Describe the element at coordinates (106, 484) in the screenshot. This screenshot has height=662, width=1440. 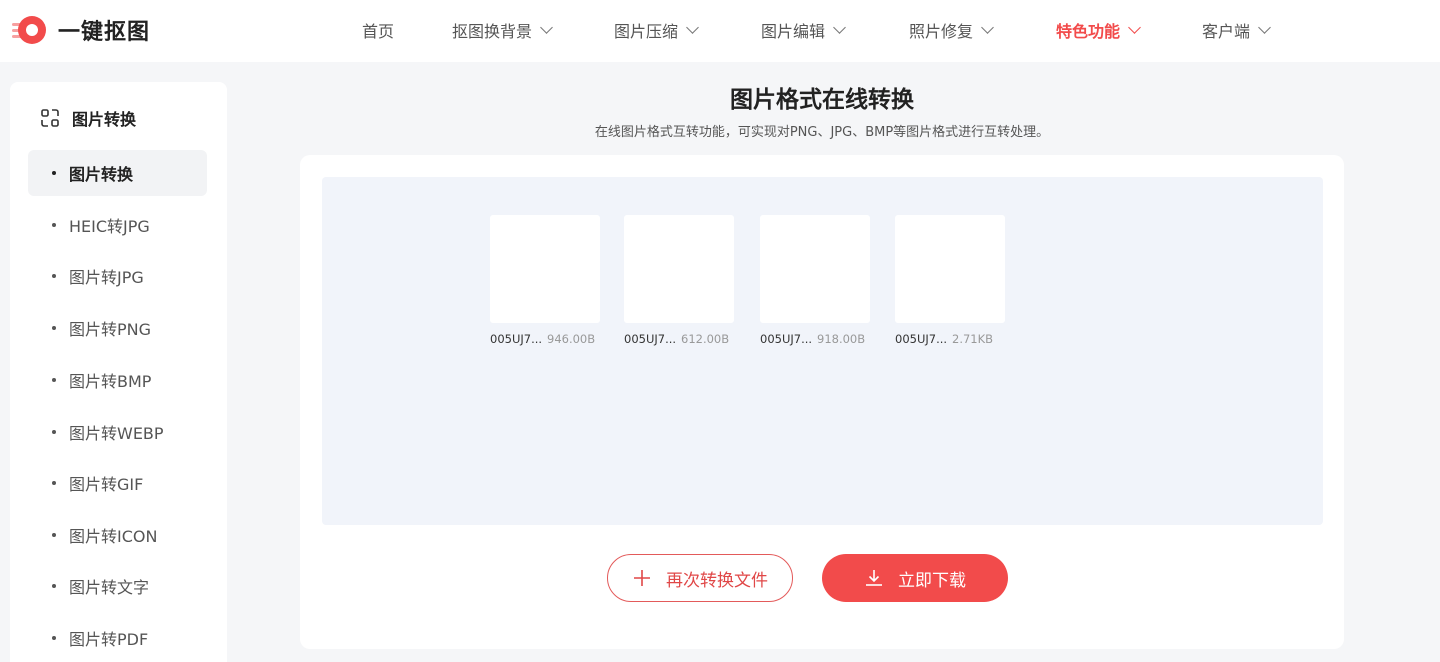
I see `sidebar-item-label: 图片转GIF` at that location.